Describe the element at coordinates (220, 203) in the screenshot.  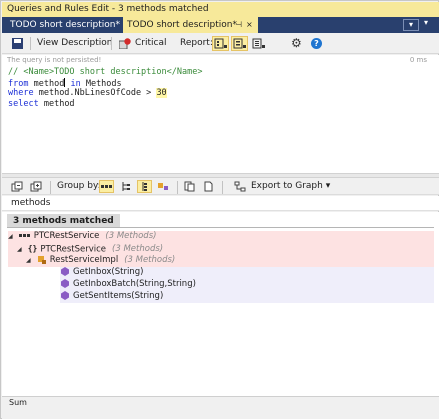
I see `results-search-input: methods` at that location.